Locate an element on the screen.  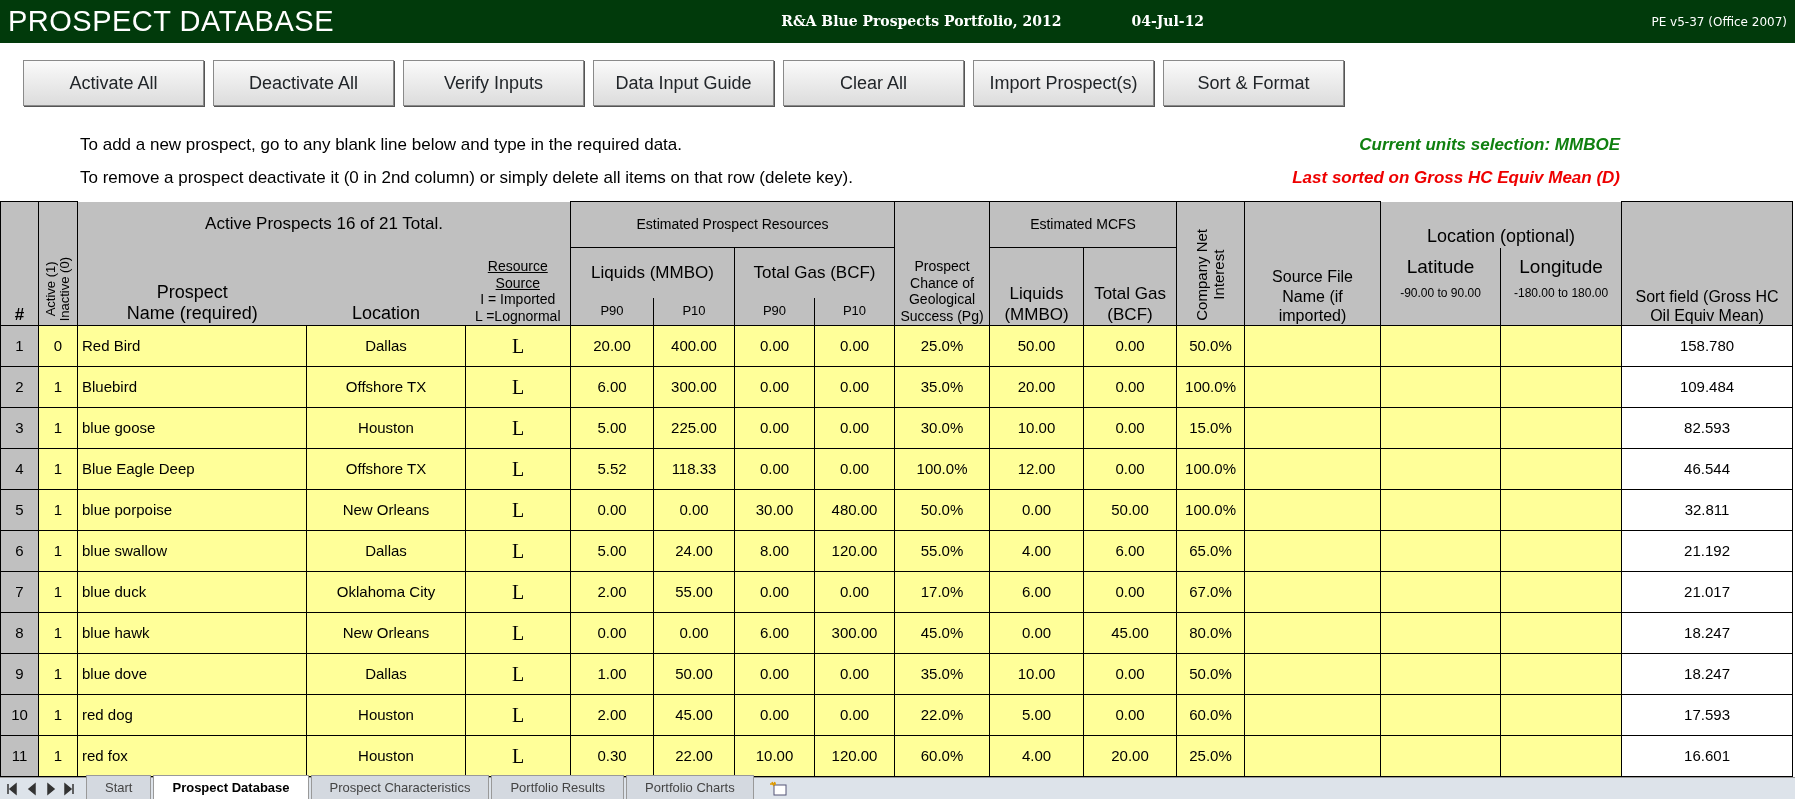
macro-button: Activate All is located at coordinates (113, 83).